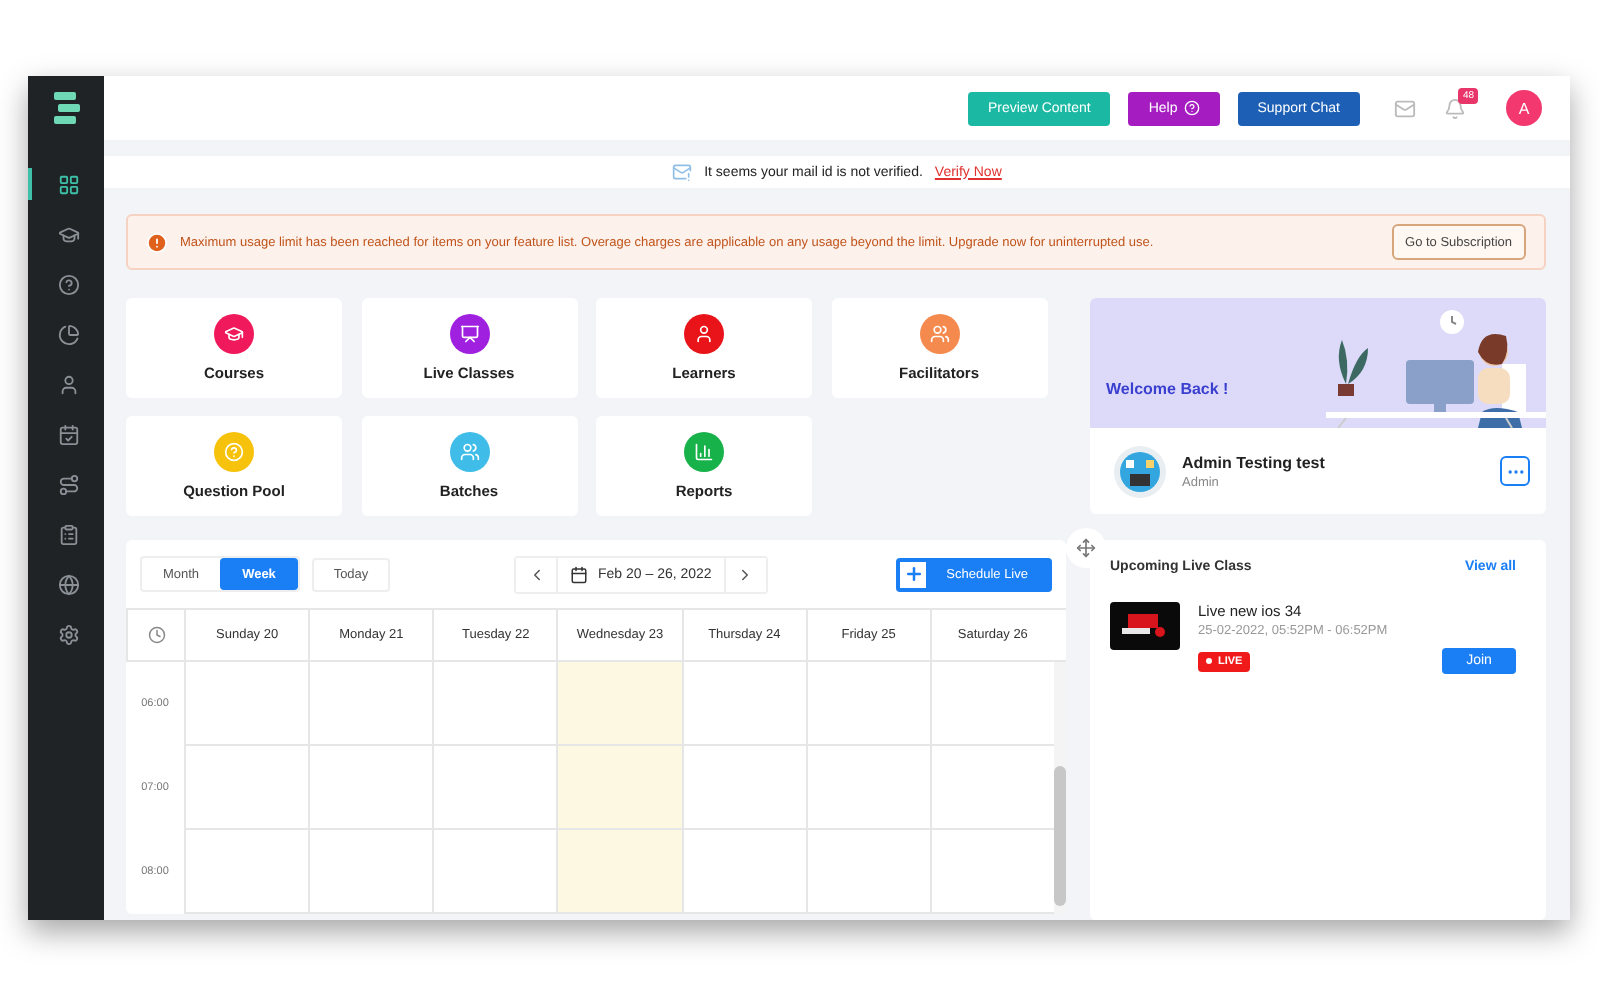 This screenshot has width=1600, height=1000. What do you see at coordinates (1455, 108) in the screenshot?
I see `bell-icon` at bounding box center [1455, 108].